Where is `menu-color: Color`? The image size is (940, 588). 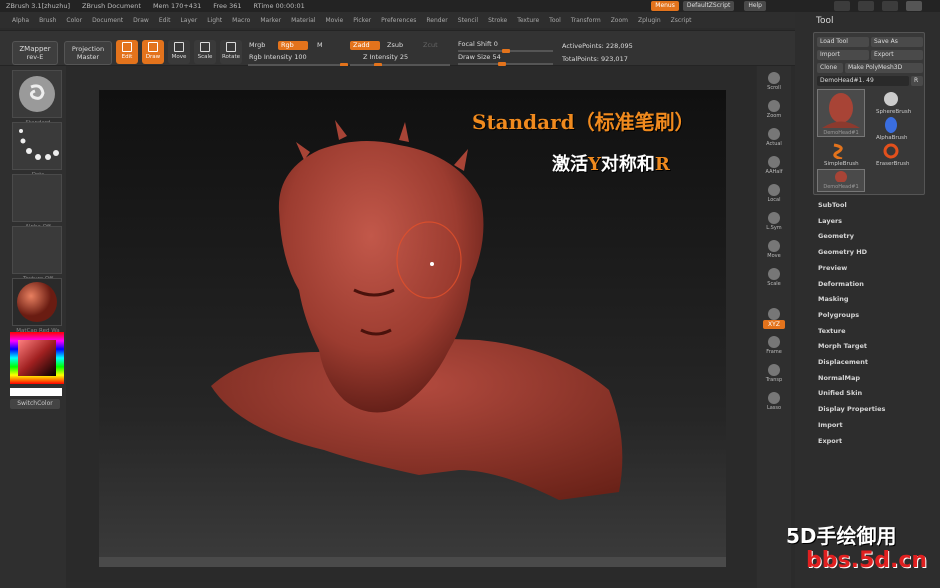
menu-color: Color is located at coordinates (74, 20).